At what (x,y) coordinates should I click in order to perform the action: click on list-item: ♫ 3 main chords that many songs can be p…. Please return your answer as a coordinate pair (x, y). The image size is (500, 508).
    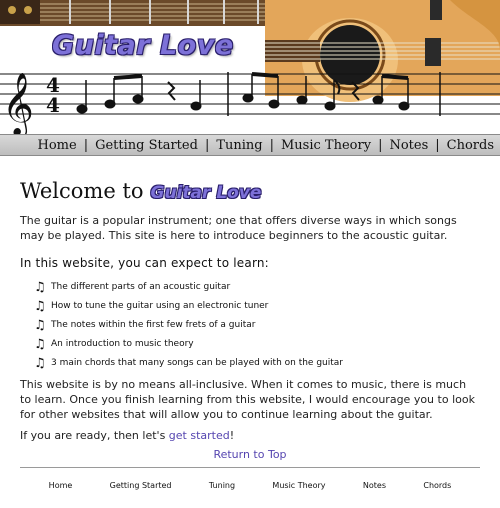
    Looking at the image, I should click on (257, 363).